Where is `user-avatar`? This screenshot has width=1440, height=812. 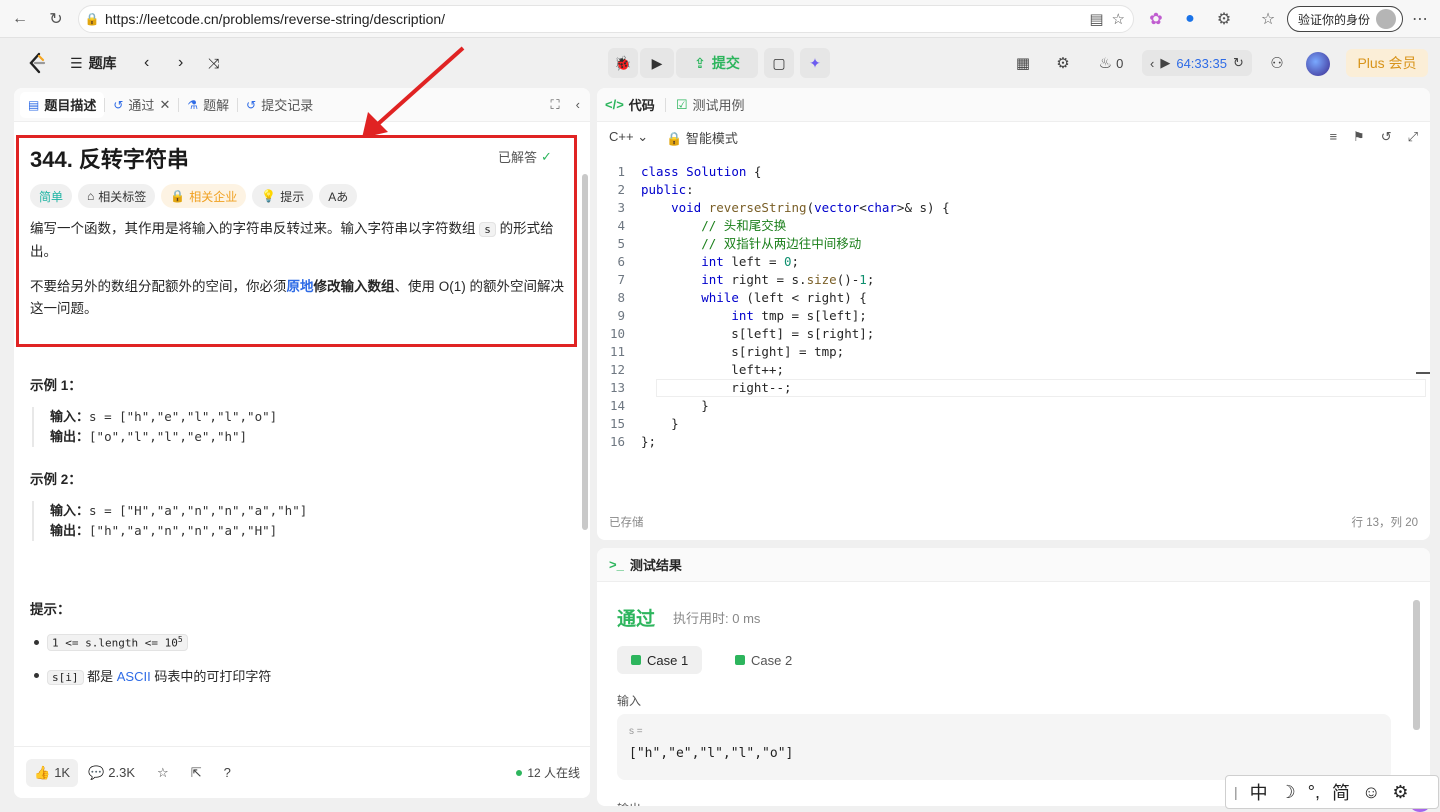 user-avatar is located at coordinates (1318, 64).